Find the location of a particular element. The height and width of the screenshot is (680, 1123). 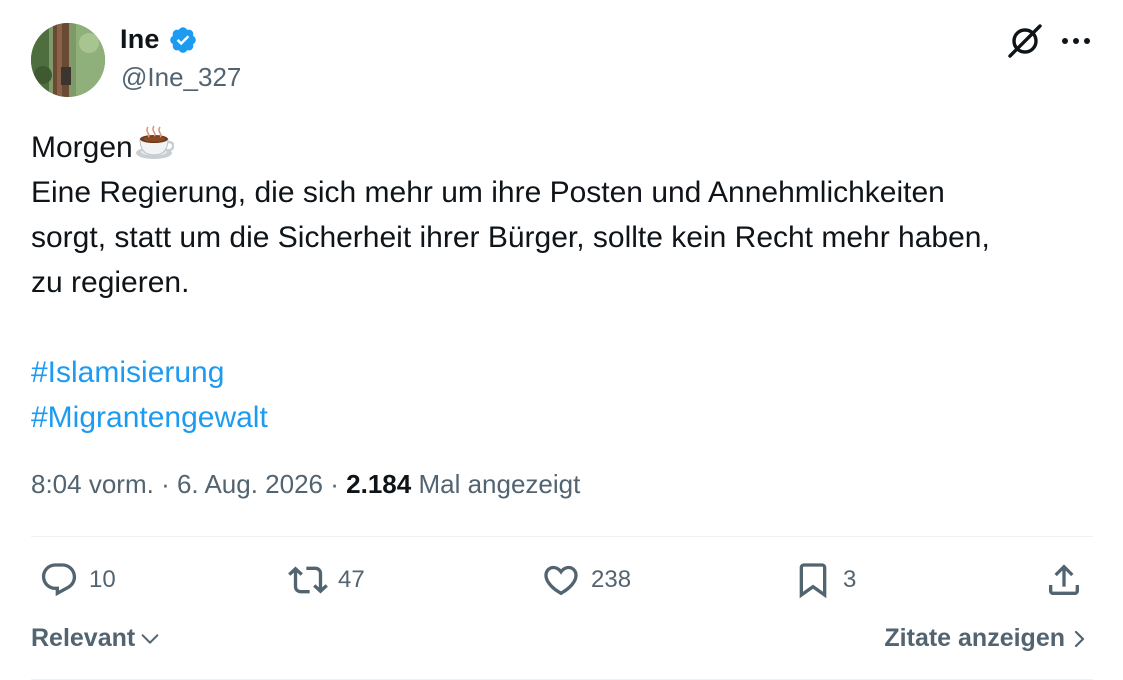

share-button is located at coordinates (1064, 580).